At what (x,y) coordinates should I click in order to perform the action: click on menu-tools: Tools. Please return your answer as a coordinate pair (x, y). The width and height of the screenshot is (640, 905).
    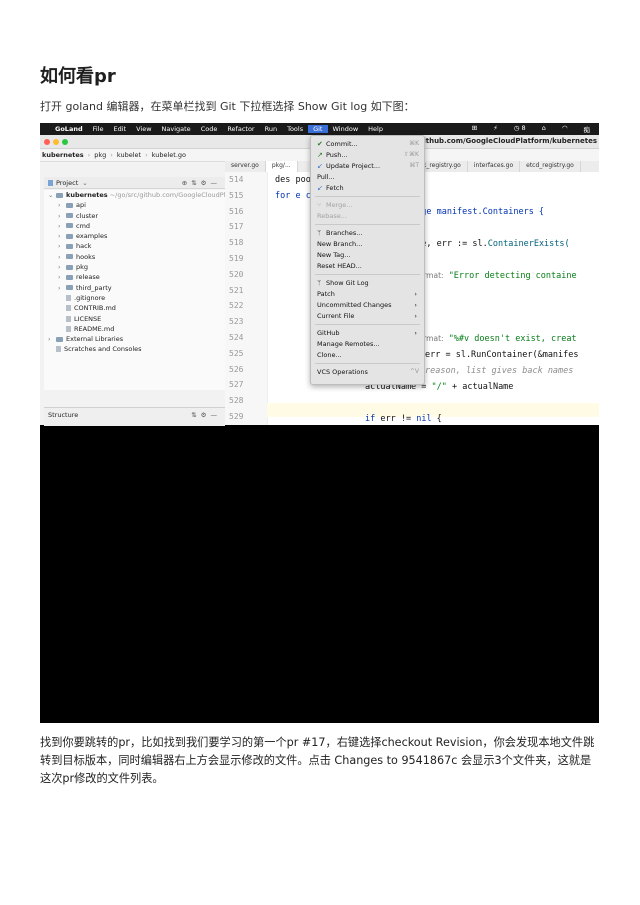
    Looking at the image, I should click on (295, 129).